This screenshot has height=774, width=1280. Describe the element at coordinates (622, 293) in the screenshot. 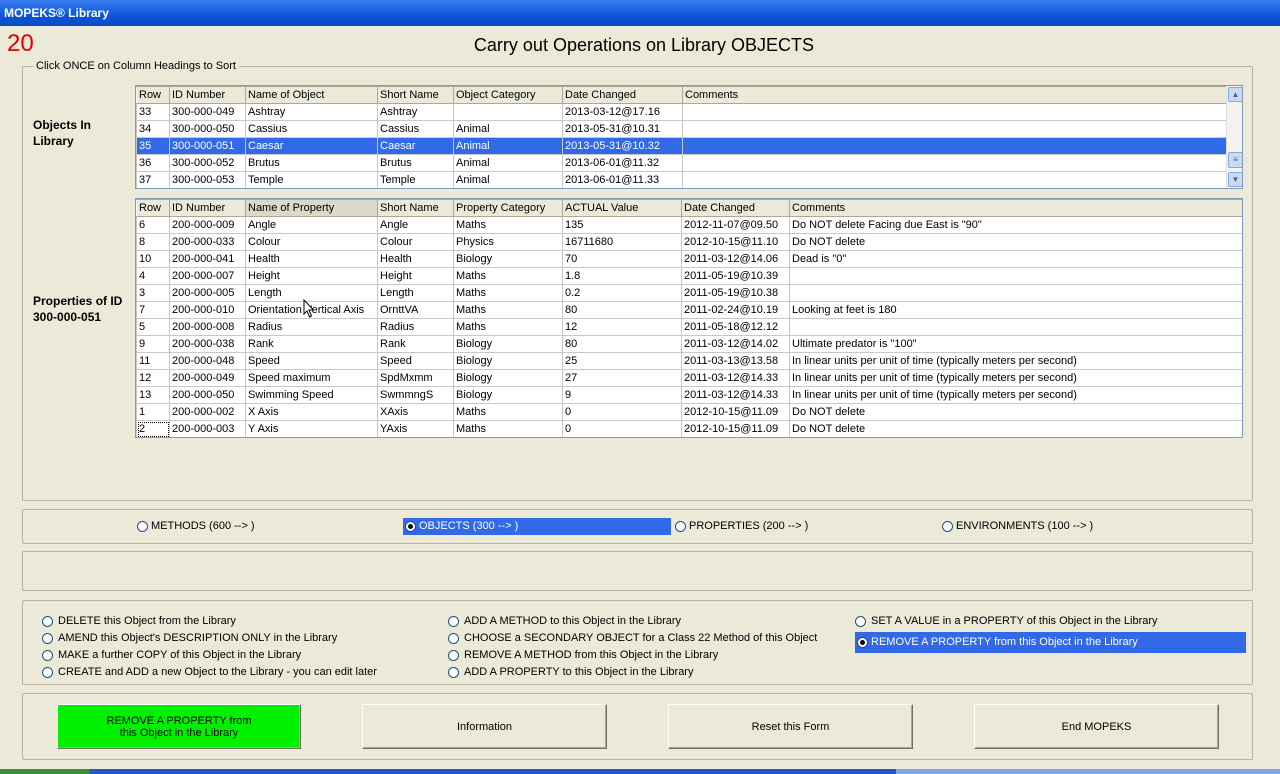

I see `table-cell: 0.2` at that location.